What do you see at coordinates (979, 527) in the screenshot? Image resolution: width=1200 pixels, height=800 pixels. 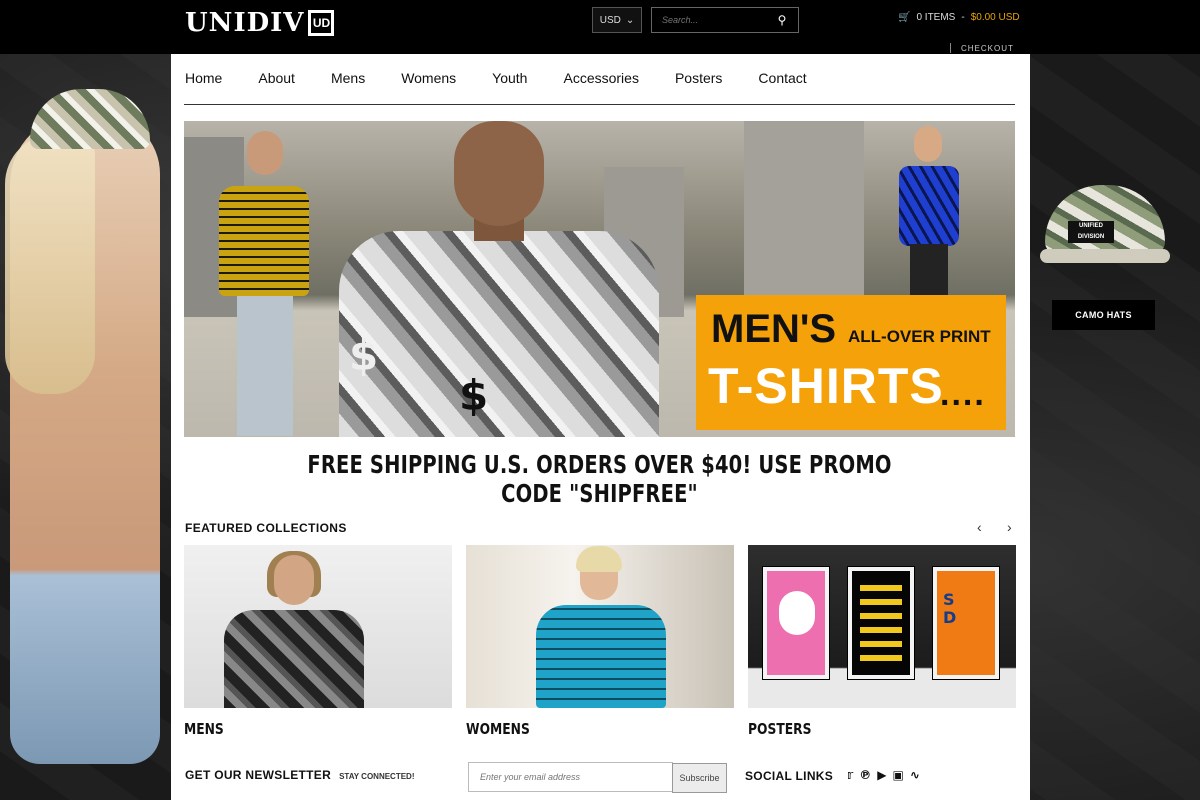 I see `chevron-left-icon: ‹` at bounding box center [979, 527].